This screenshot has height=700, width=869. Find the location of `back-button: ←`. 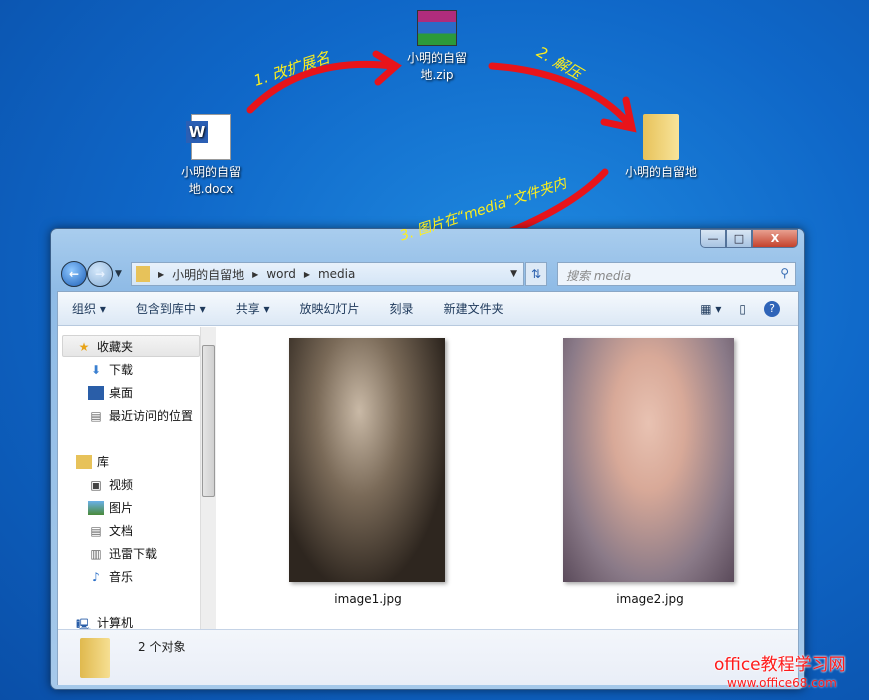

back-button: ← is located at coordinates (74, 274).